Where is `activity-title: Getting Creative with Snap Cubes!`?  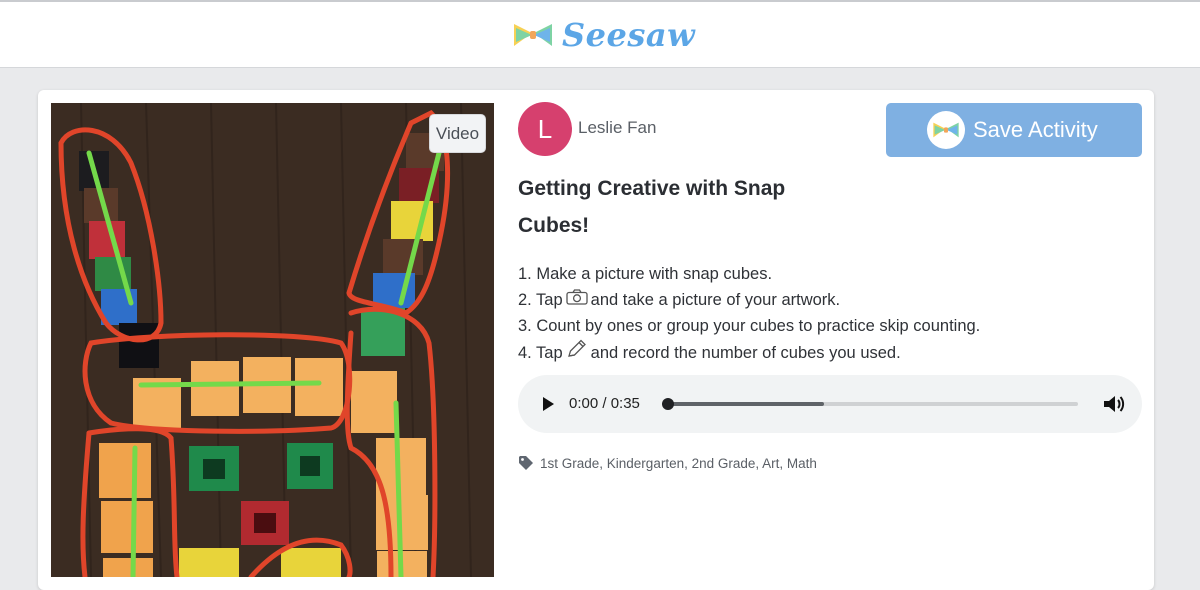 activity-title: Getting Creative with Snap Cubes! is located at coordinates (652, 207).